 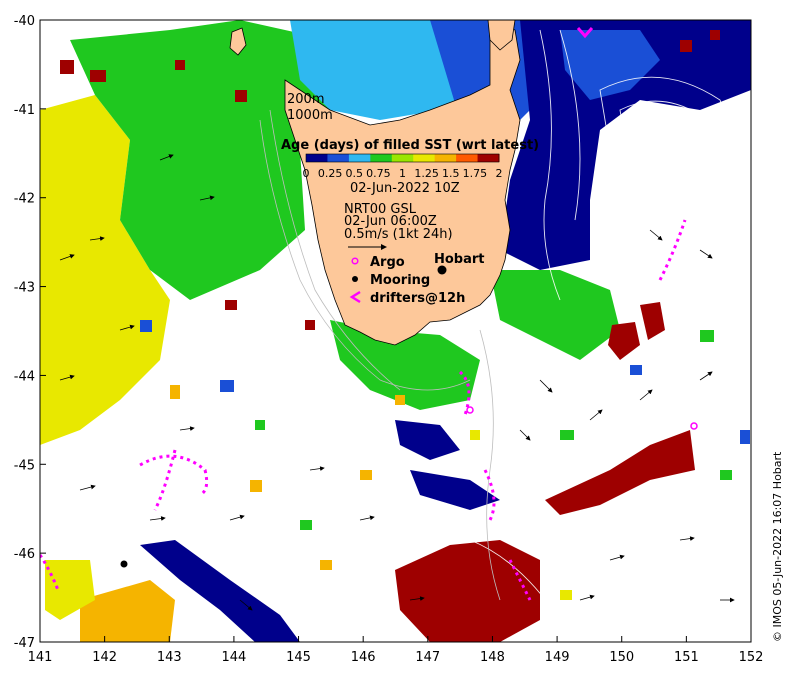 What do you see at coordinates (475, 173) in the screenshot?
I see `colorbar-tick-label: 1.75` at bounding box center [475, 173].